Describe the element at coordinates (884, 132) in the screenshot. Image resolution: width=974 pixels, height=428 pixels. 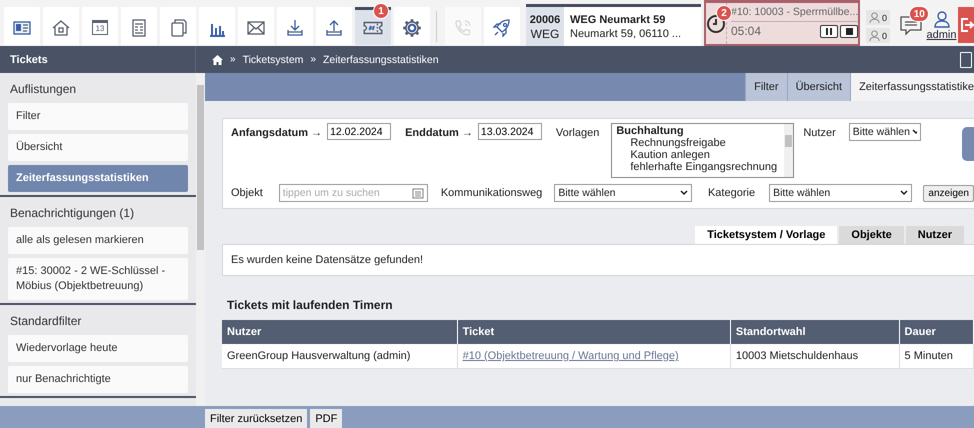
I see `user-select: Bitte wählen` at that location.